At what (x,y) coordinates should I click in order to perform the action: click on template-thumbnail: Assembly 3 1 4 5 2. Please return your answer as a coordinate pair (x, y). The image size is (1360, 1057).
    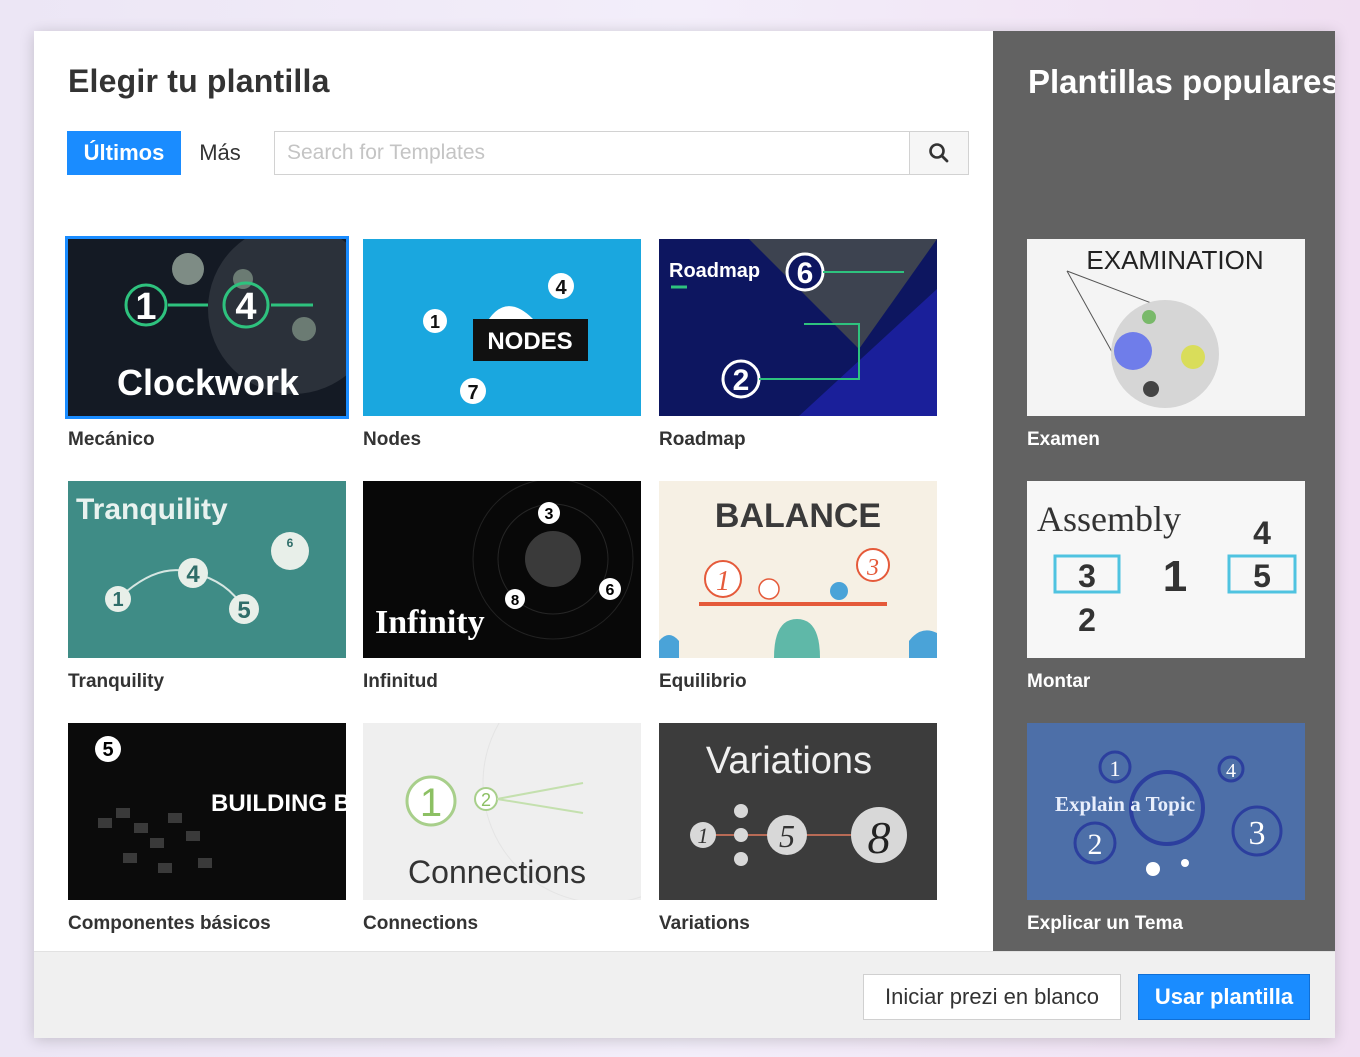
    Looking at the image, I should click on (1166, 569).